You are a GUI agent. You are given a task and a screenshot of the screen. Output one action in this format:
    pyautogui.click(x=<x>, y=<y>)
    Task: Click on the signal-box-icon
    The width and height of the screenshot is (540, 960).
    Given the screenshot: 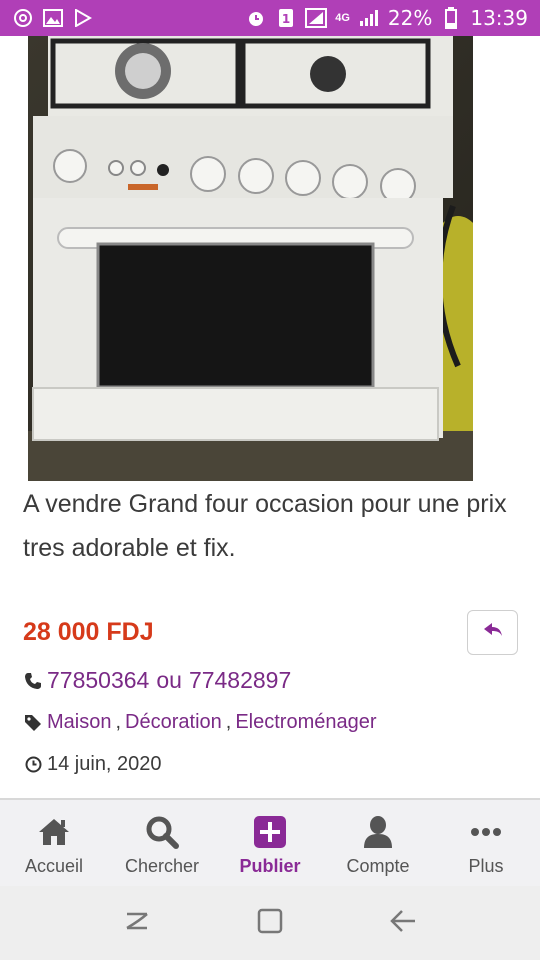 What is the action you would take?
    pyautogui.click(x=316, y=18)
    